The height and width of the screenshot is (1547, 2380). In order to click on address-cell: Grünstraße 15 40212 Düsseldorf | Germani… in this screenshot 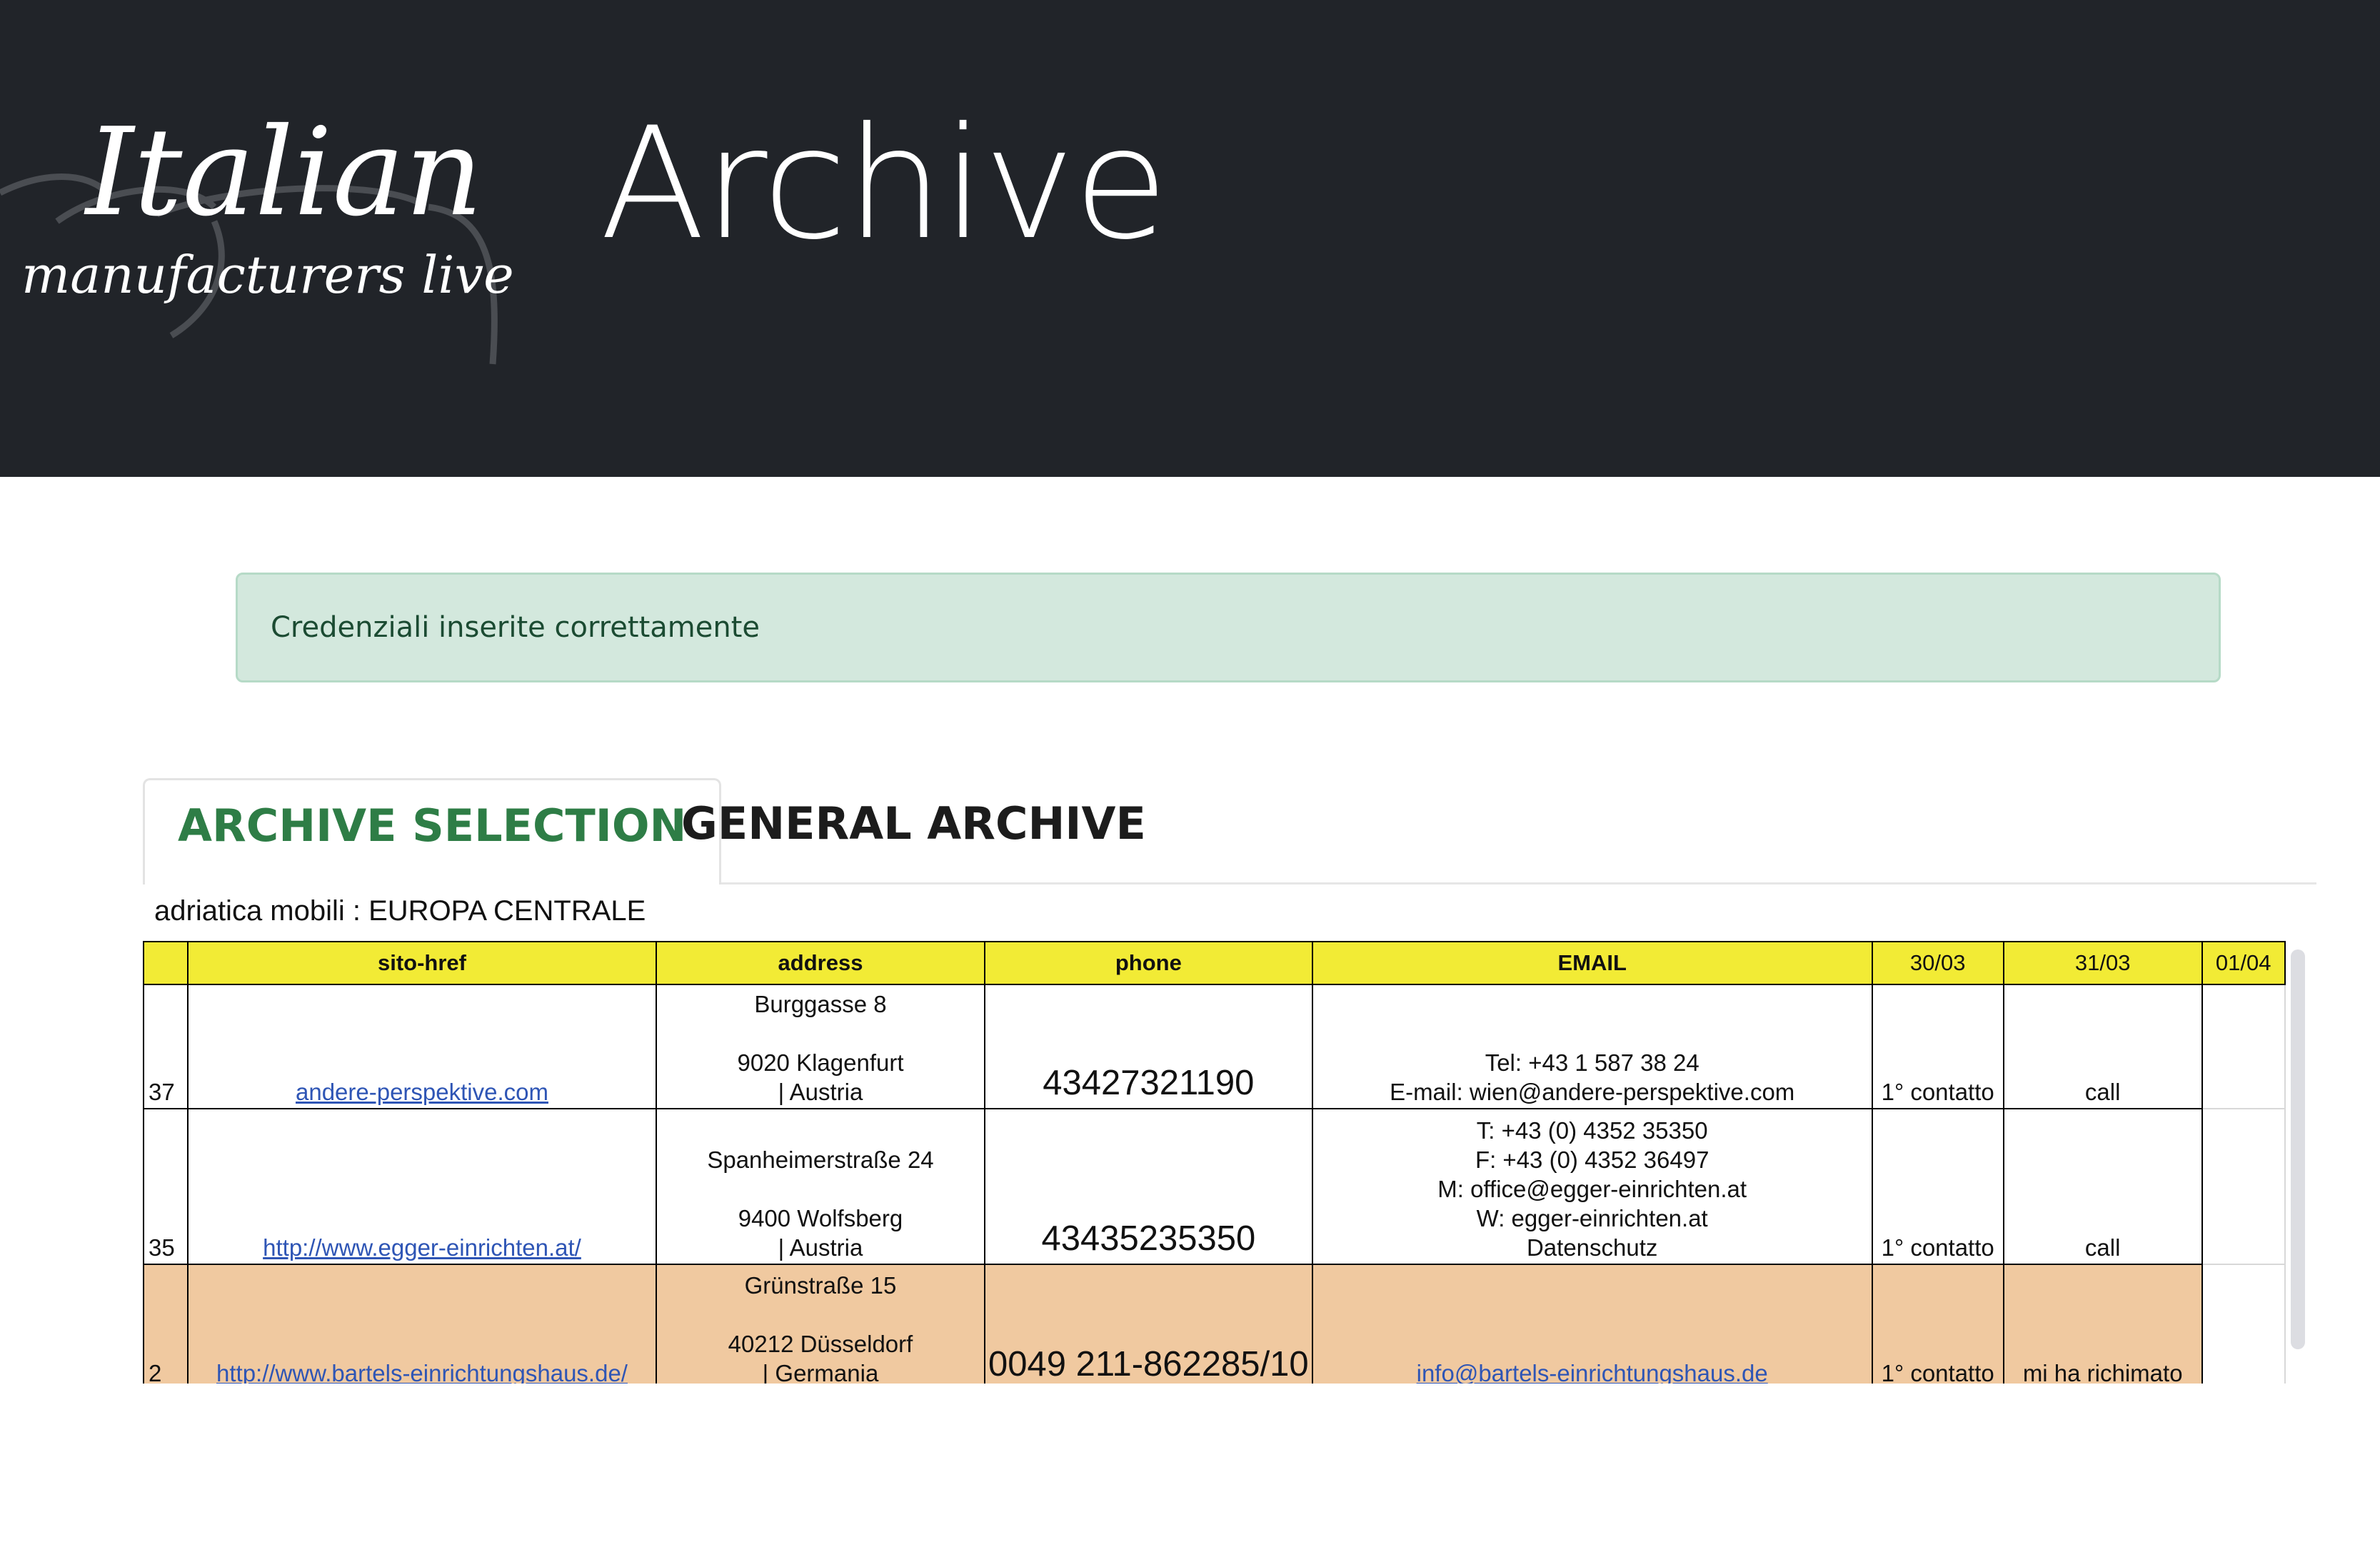, I will do `click(820, 1324)`.